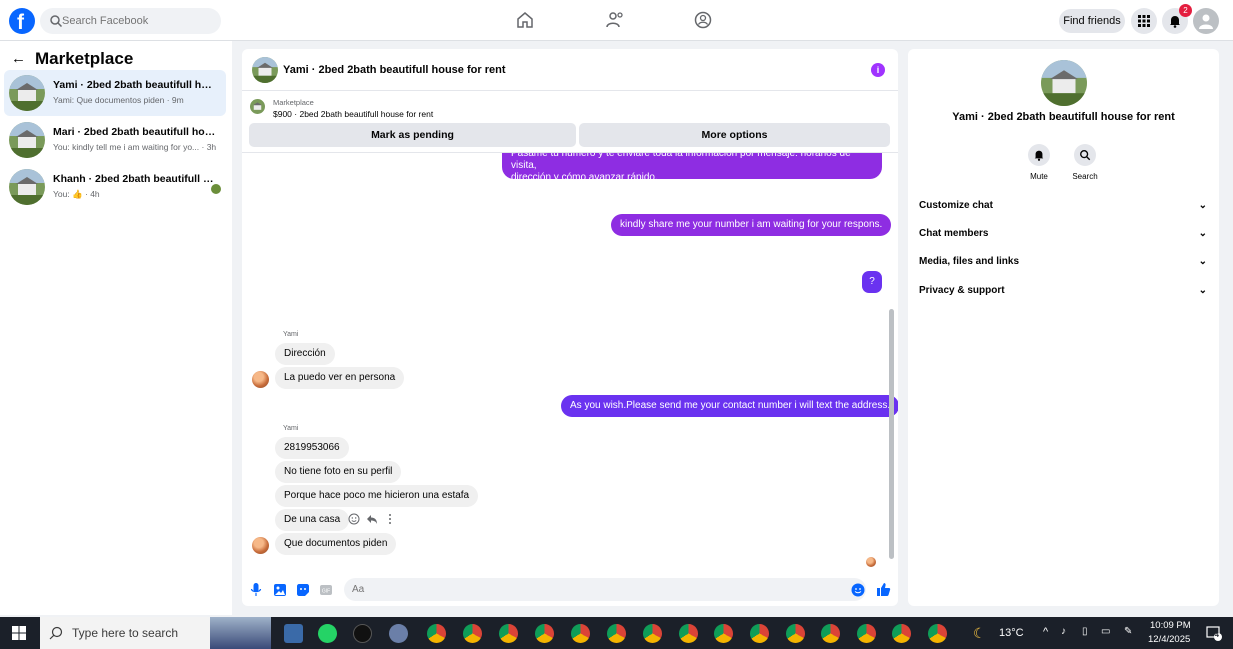 Image resolution: width=1233 pixels, height=649 pixels. Describe the element at coordinates (1063, 295) in the screenshot. I see `privacy-support-section: Privacy & support ⌄` at that location.